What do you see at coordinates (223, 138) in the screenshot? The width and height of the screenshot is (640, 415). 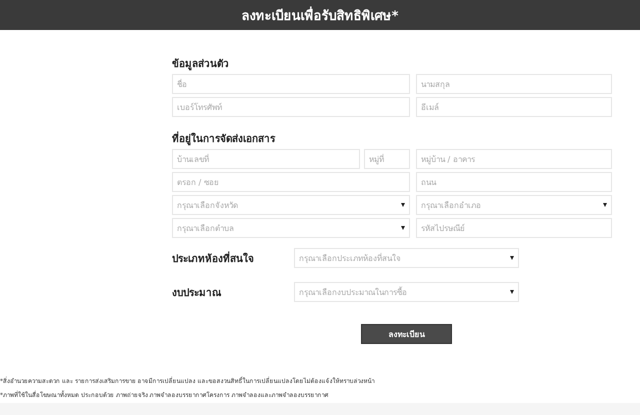 I see `section-title: ที่อยู่ในการจัดส่งเอกสาร` at bounding box center [223, 138].